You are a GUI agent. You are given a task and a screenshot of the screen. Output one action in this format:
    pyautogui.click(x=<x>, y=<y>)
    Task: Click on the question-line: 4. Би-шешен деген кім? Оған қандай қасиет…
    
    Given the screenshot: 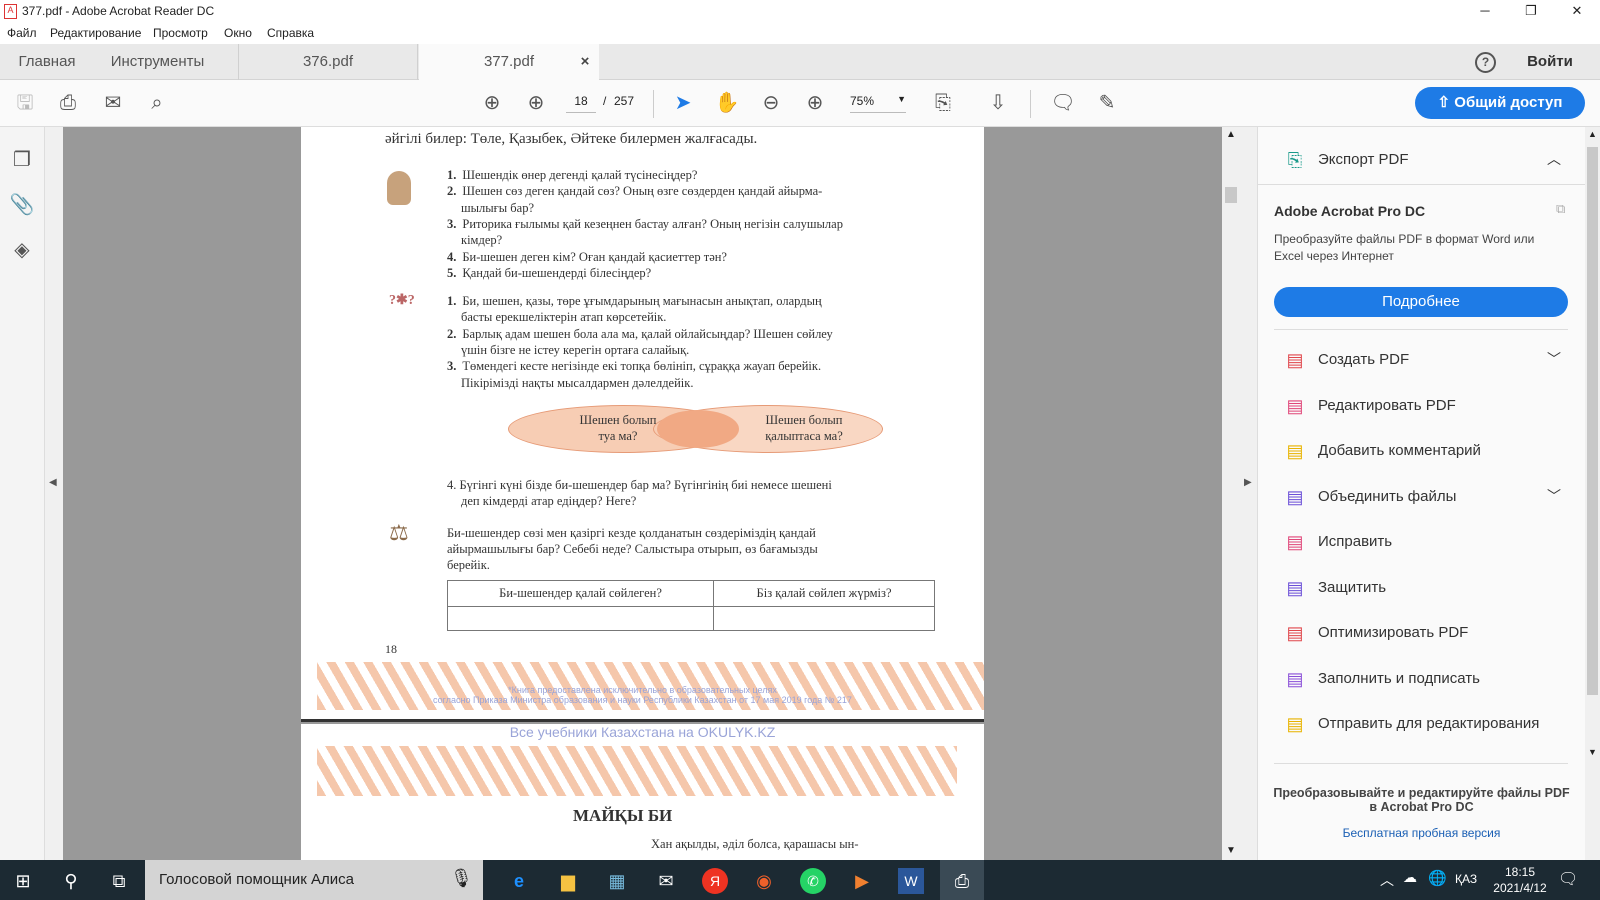 What is the action you would take?
    pyautogui.click(x=587, y=257)
    